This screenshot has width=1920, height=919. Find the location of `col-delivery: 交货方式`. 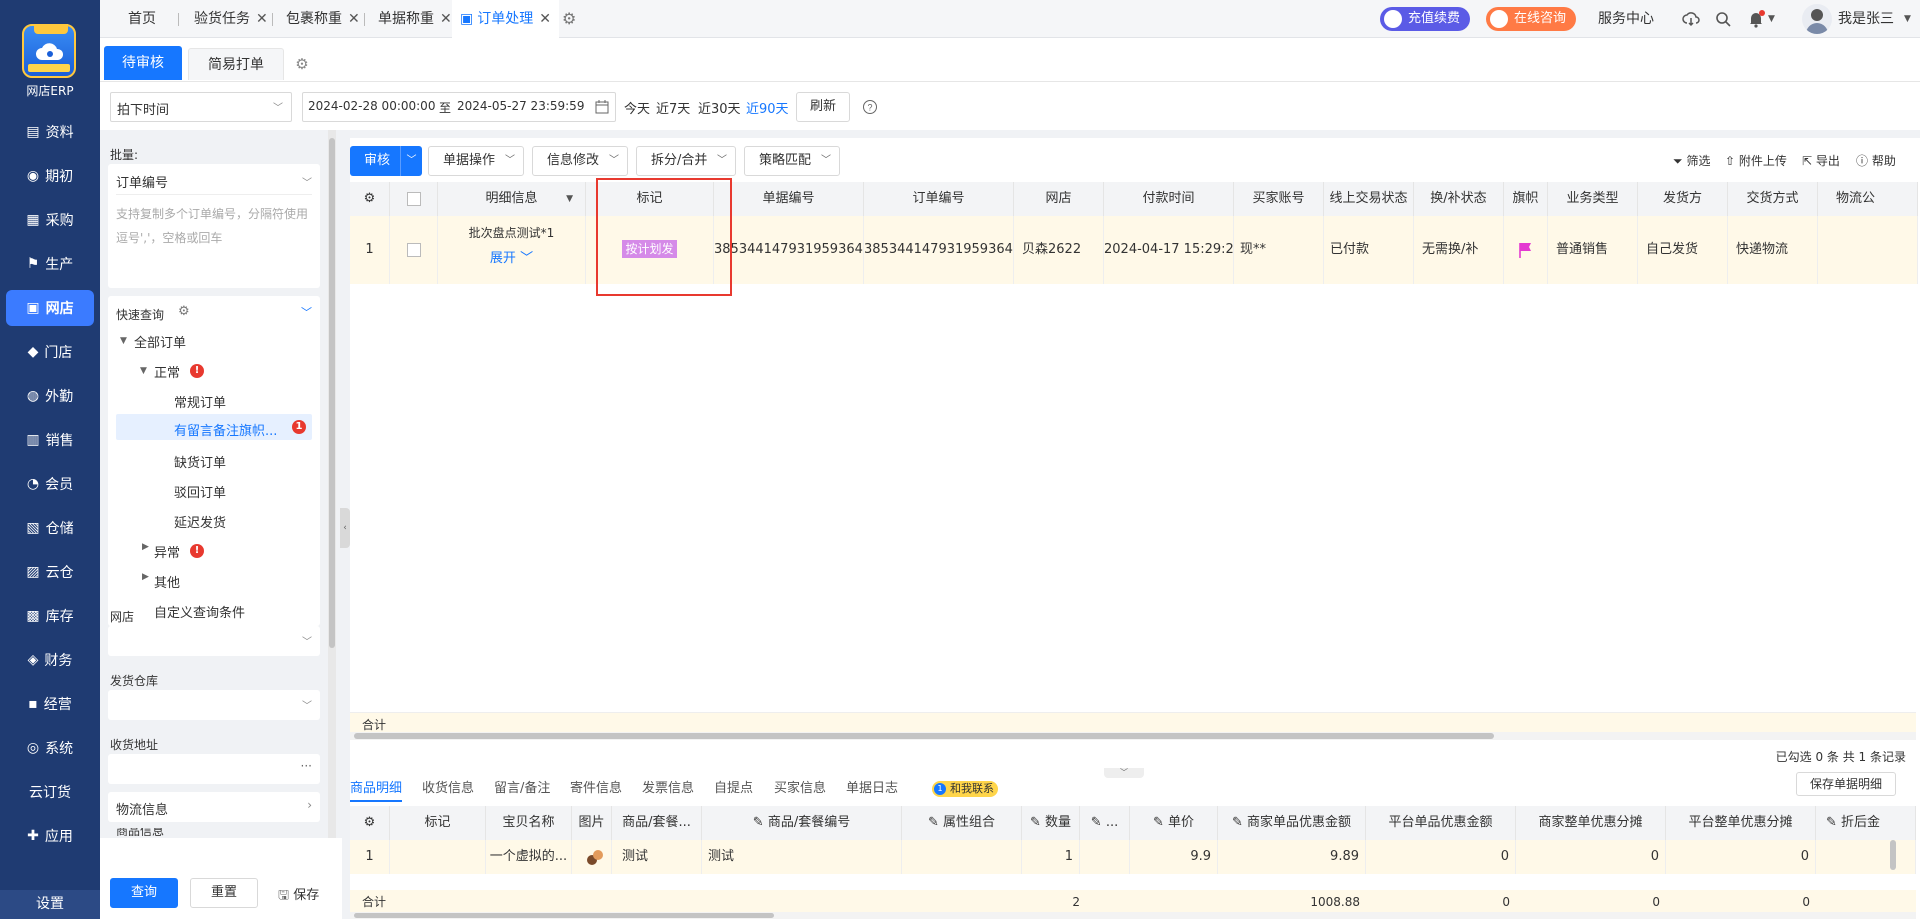

col-delivery: 交货方式 is located at coordinates (1773, 199).